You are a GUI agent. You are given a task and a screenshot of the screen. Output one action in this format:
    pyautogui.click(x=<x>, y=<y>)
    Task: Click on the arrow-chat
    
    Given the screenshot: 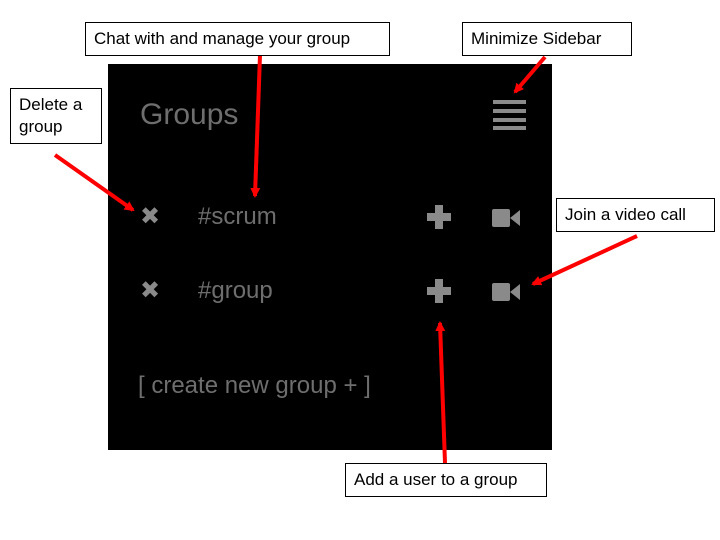 What is the action you would take?
    pyautogui.click(x=256, y=126)
    